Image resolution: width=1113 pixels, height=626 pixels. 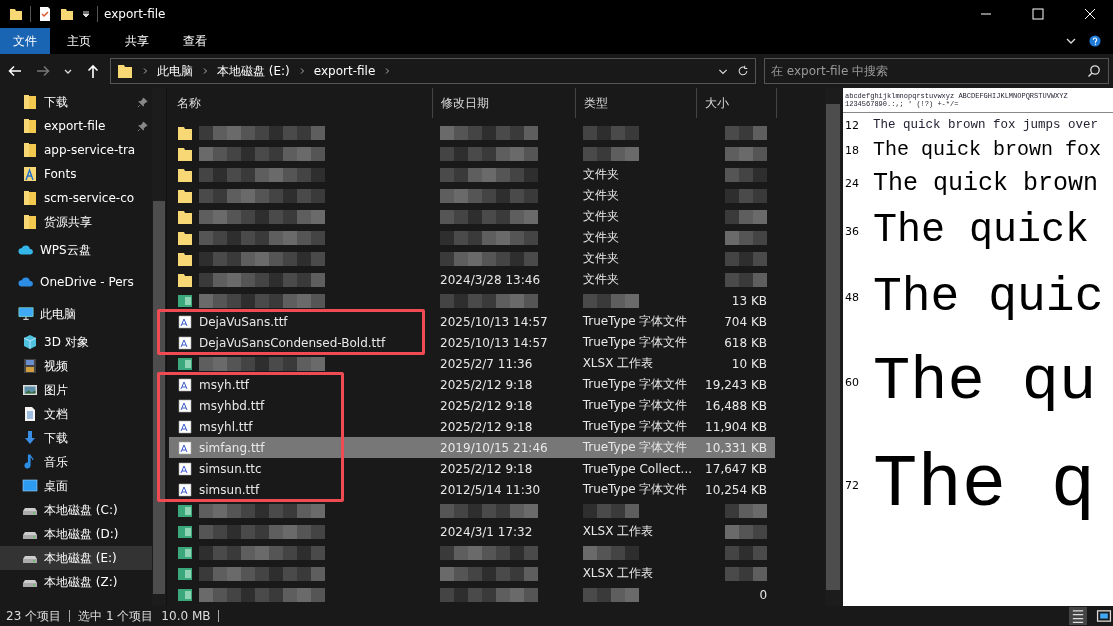 I want to click on file-row: simfang.ttf 2019/10/15 21:46 TrueType 字体文件 10,331 KB, so click(x=472, y=447).